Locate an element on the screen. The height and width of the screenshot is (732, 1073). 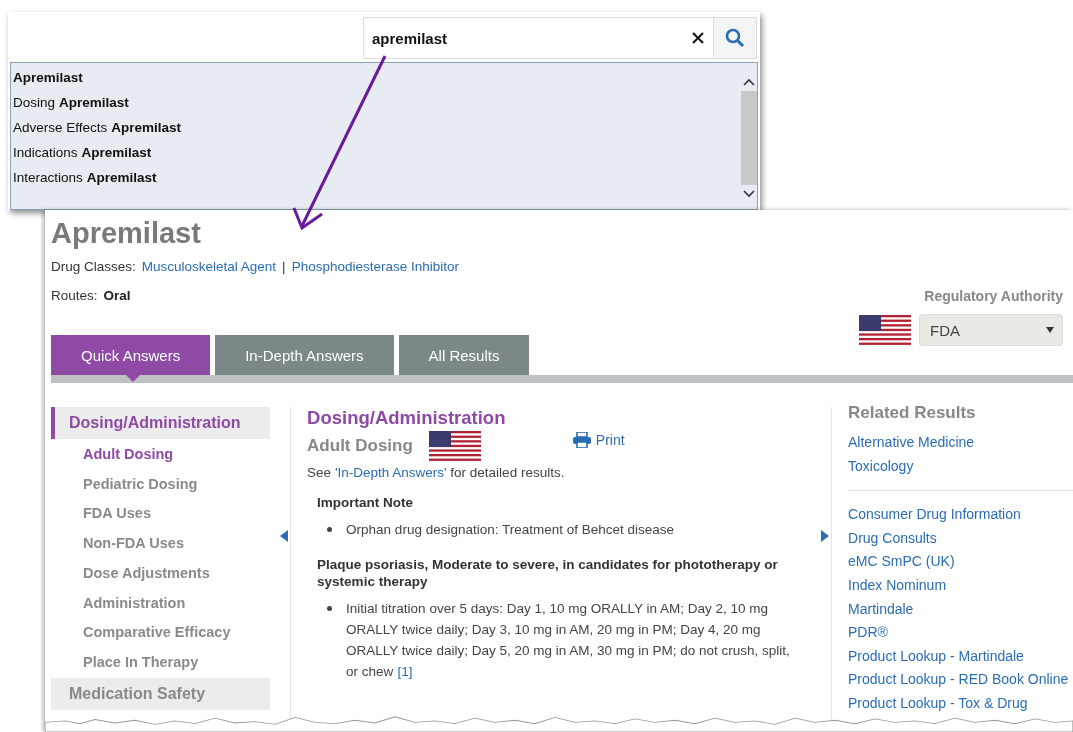
sidebar-item: Adult Dosing is located at coordinates (161, 455).